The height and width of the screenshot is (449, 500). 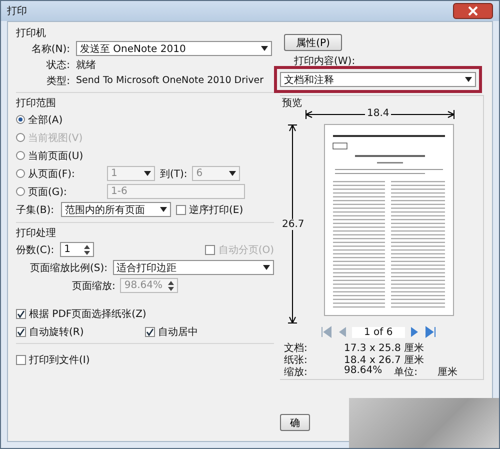 What do you see at coordinates (35, 250) in the screenshot?
I see `field-label: 份数(C):` at bounding box center [35, 250].